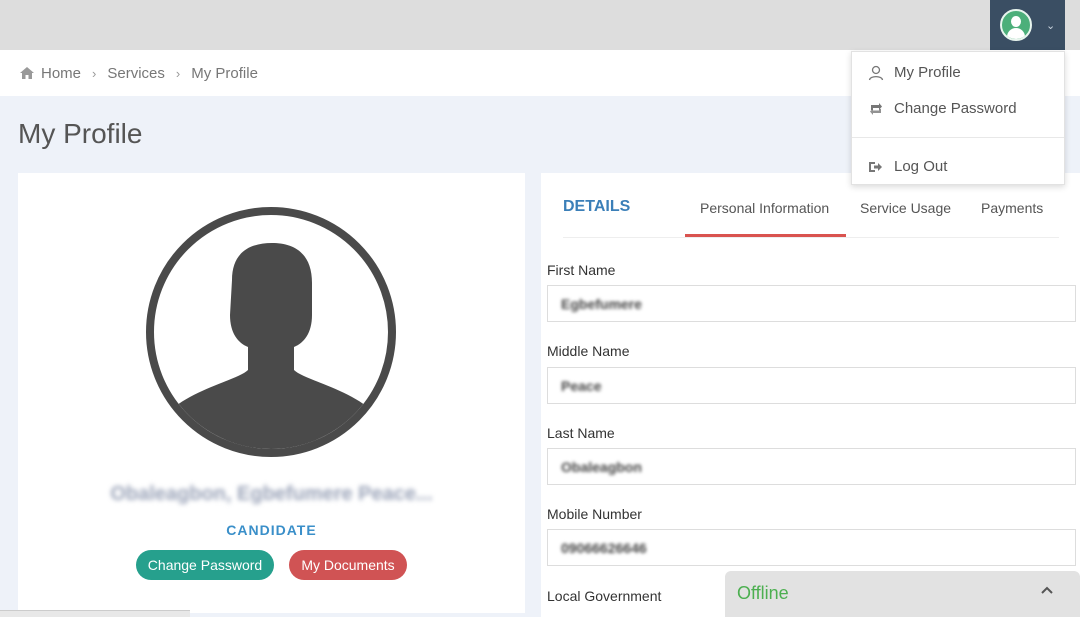 The height and width of the screenshot is (617, 1080). Describe the element at coordinates (348, 565) in the screenshot. I see `my-documents-button: My Documents` at that location.